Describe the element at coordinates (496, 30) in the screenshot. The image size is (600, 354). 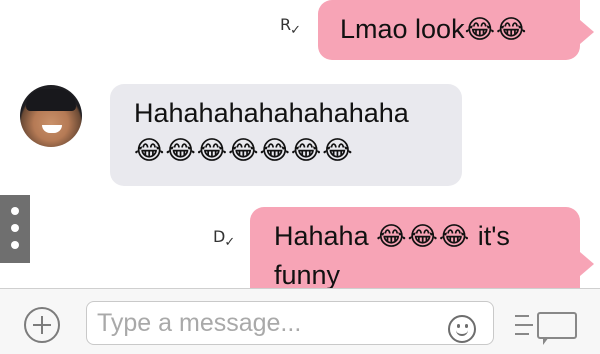
I see `message-emoji: 😂😂` at that location.